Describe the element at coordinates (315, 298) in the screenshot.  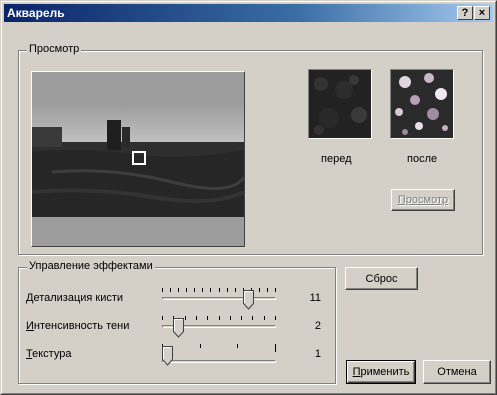
I see `detail-value: 11` at that location.